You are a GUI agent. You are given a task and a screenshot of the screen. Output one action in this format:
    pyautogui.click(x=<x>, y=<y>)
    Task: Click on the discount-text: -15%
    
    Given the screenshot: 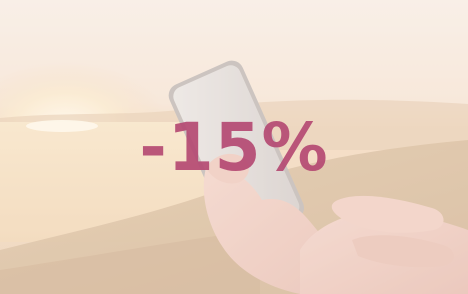 What is the action you would take?
    pyautogui.click(x=234, y=147)
    